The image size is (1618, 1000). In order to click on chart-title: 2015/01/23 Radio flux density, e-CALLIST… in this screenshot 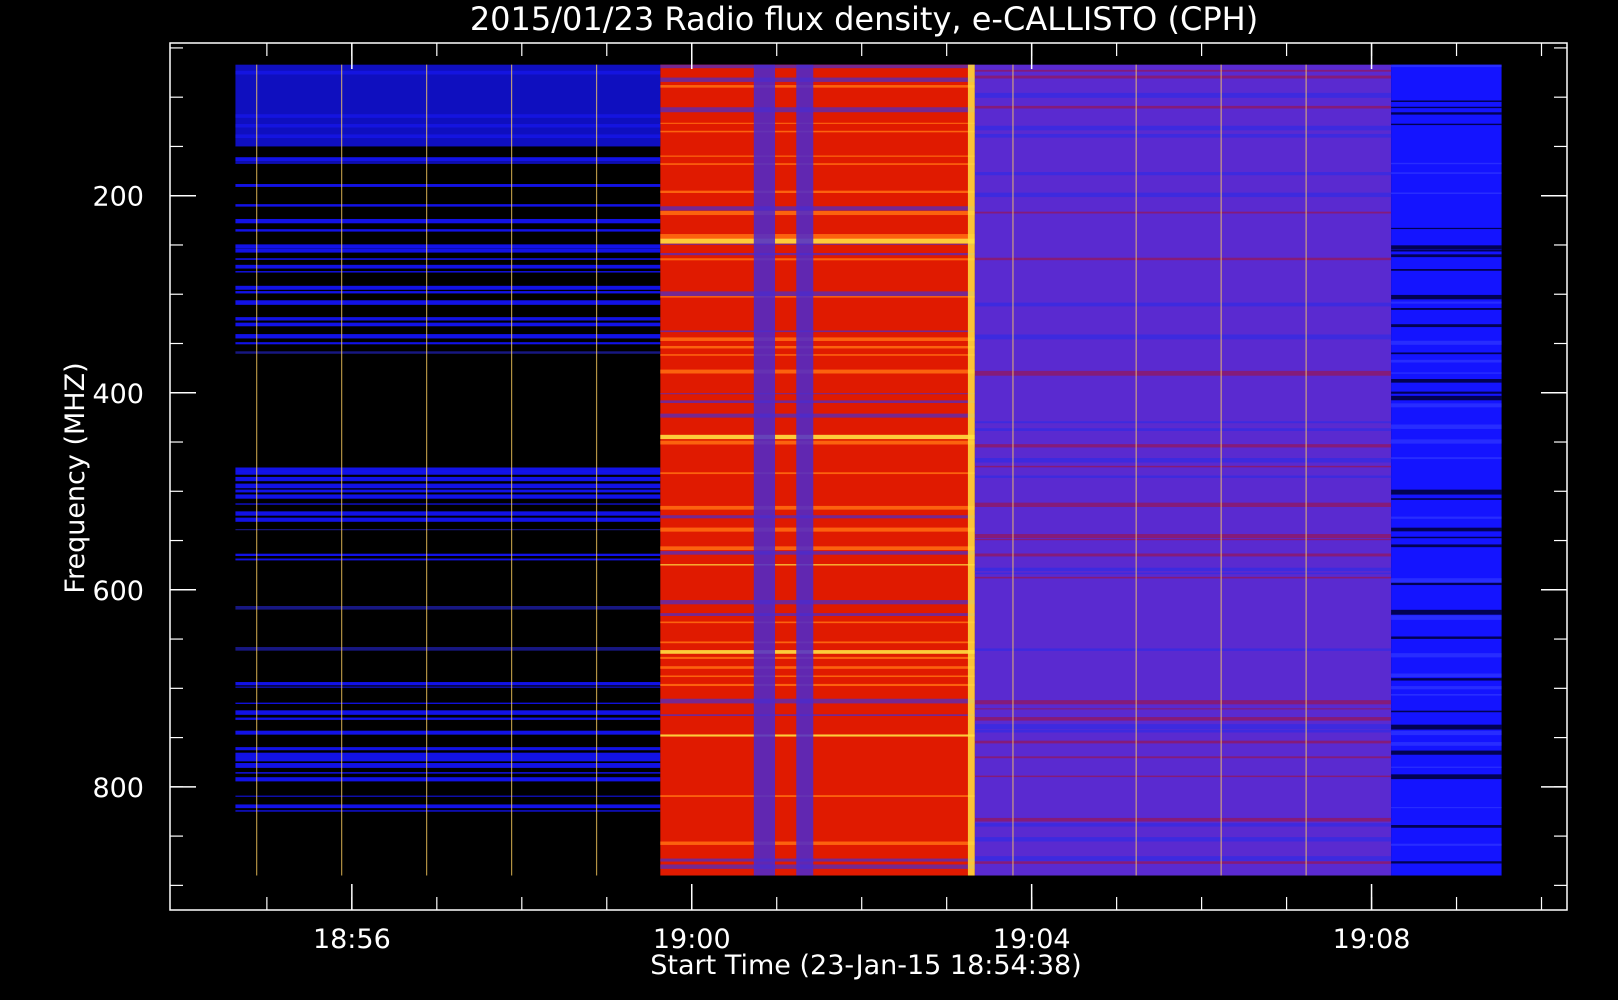, I will do `click(864, 19)`.